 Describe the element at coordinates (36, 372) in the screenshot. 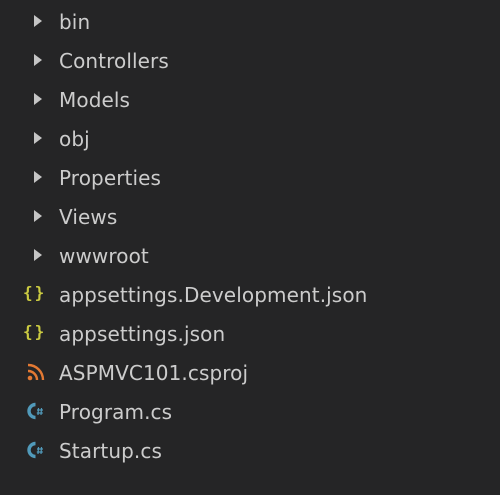

I see `rss-icon` at that location.